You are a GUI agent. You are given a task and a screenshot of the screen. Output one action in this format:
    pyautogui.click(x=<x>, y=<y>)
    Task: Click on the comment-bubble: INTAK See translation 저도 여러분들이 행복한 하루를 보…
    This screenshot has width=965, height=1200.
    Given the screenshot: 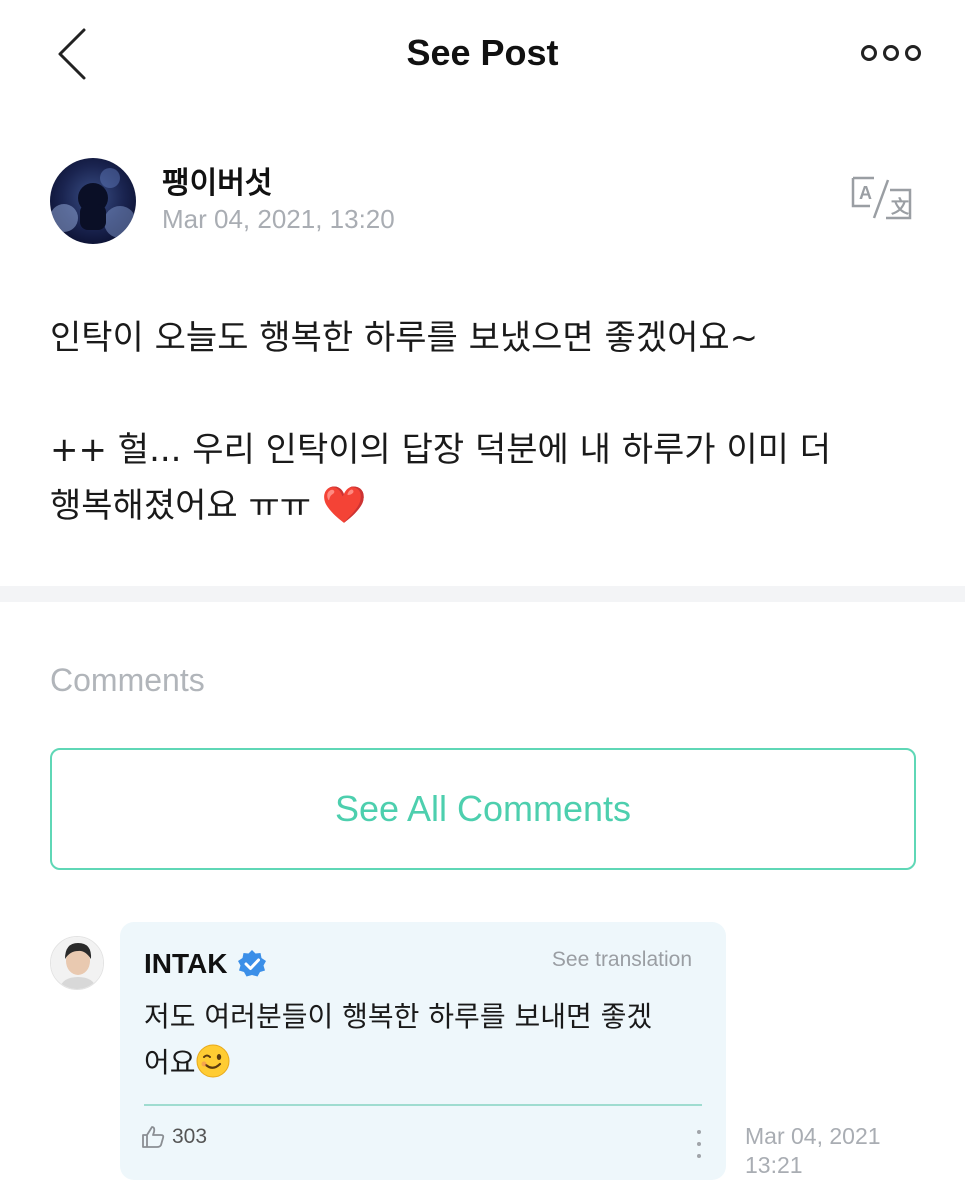 What is the action you would take?
    pyautogui.click(x=423, y=1051)
    